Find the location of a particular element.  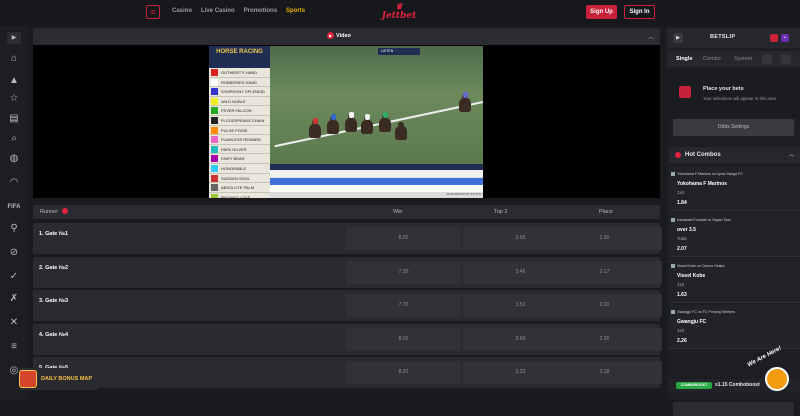

stream-runner-name: GUTWERT'S HAND is located at coordinates (239, 72).